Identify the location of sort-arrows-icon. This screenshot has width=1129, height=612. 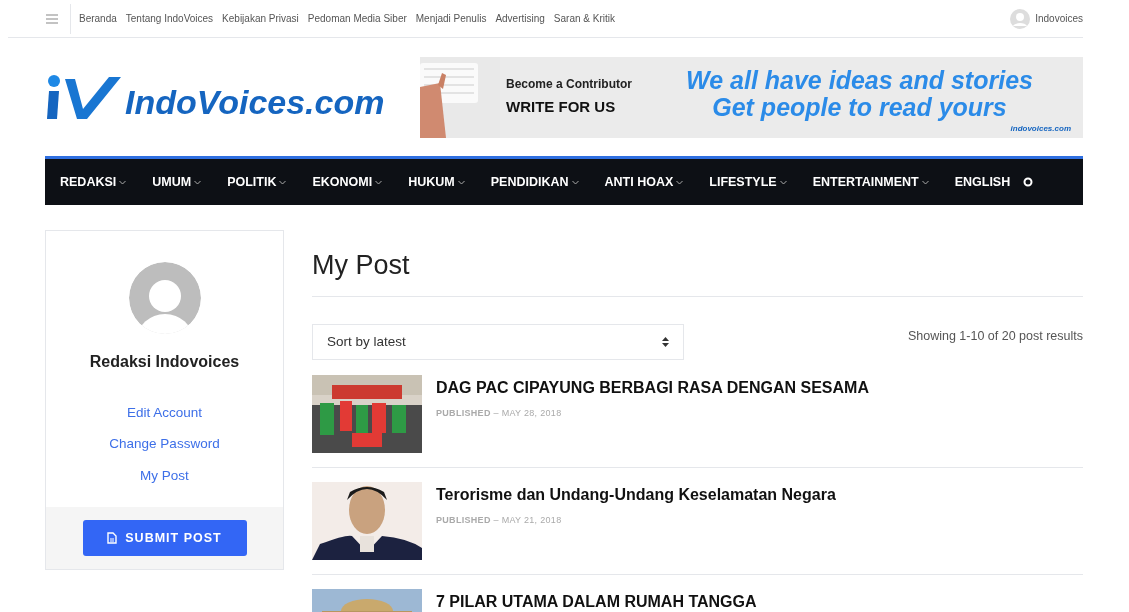
(665, 342).